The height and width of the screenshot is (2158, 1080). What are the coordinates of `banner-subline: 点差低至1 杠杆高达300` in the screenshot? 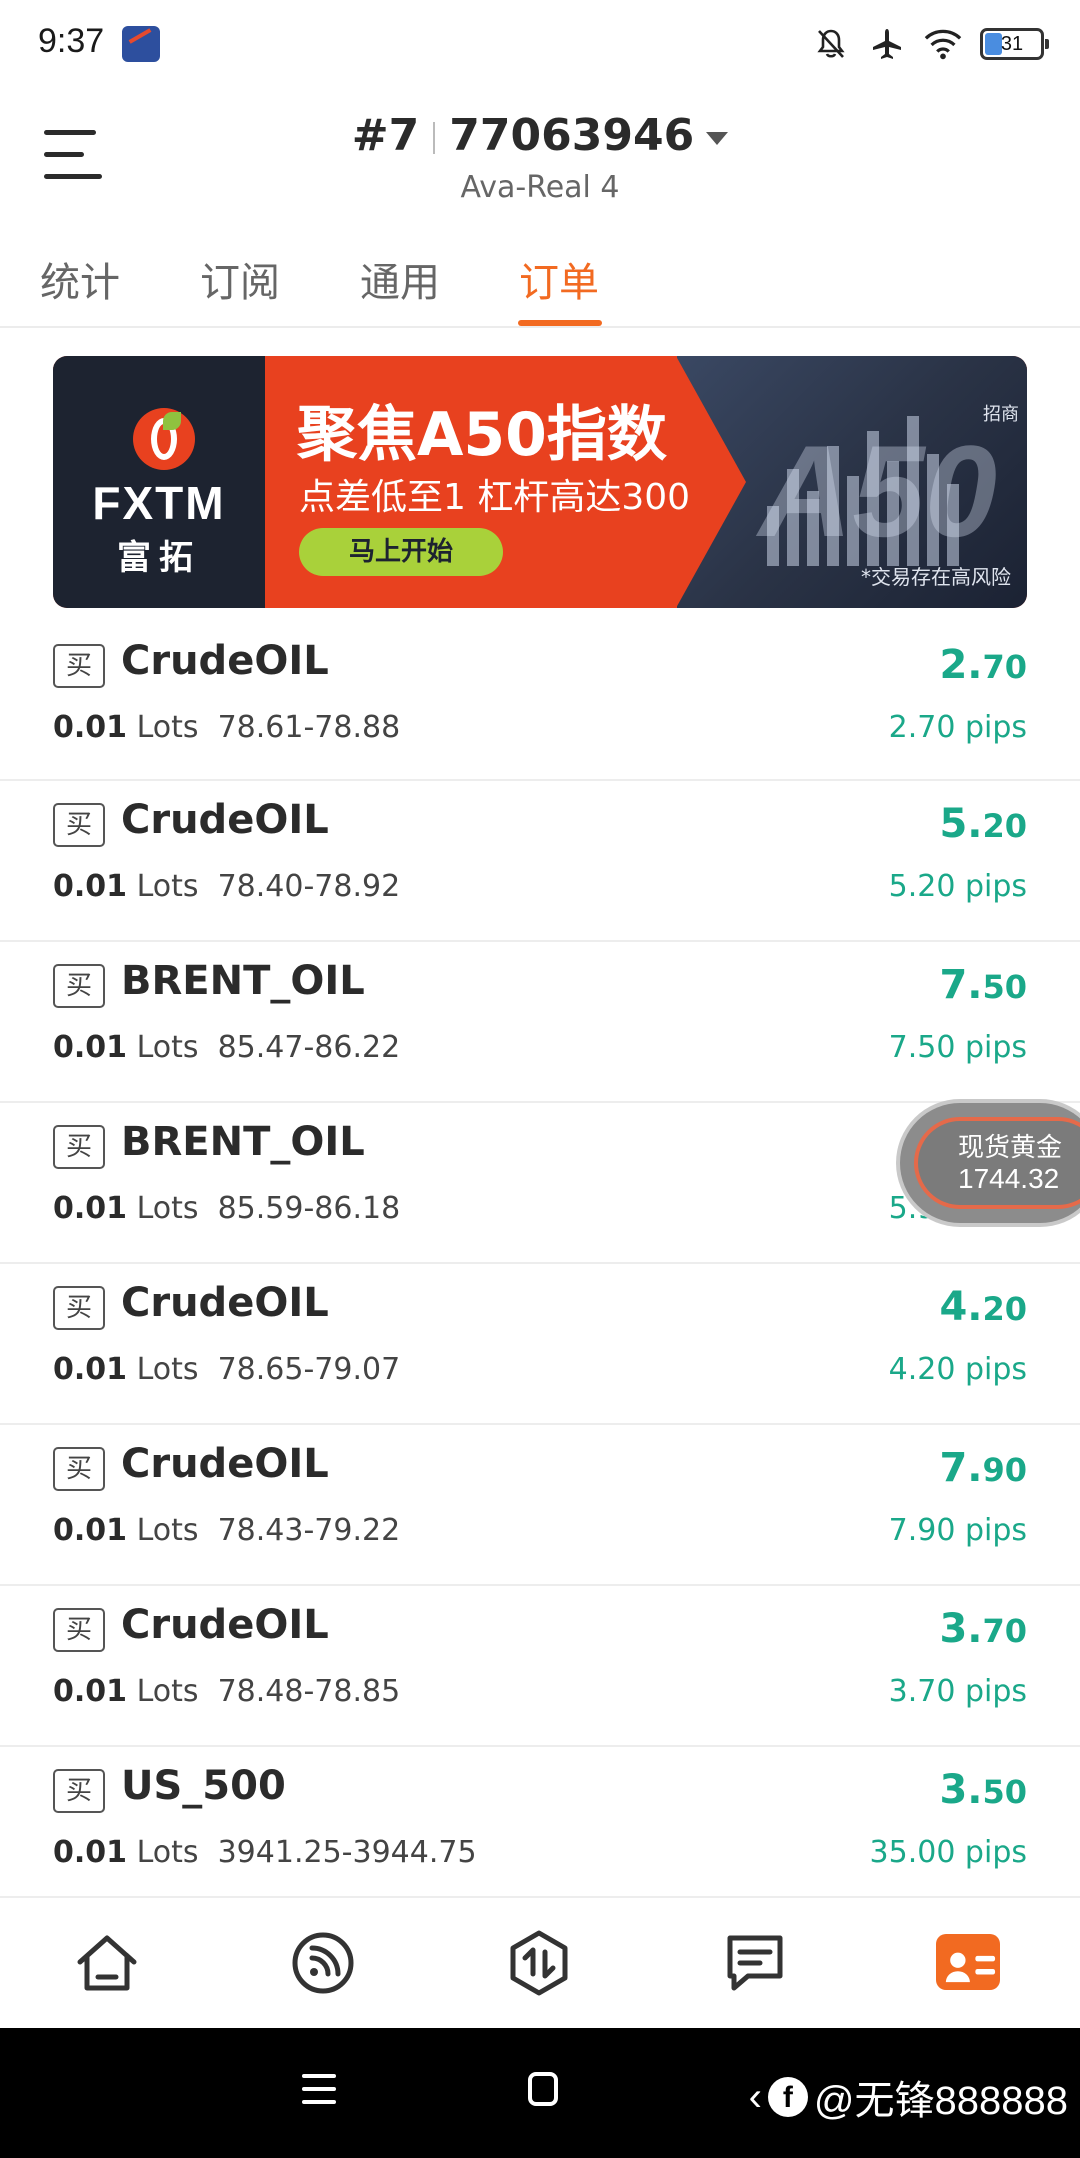 It's located at (495, 497).